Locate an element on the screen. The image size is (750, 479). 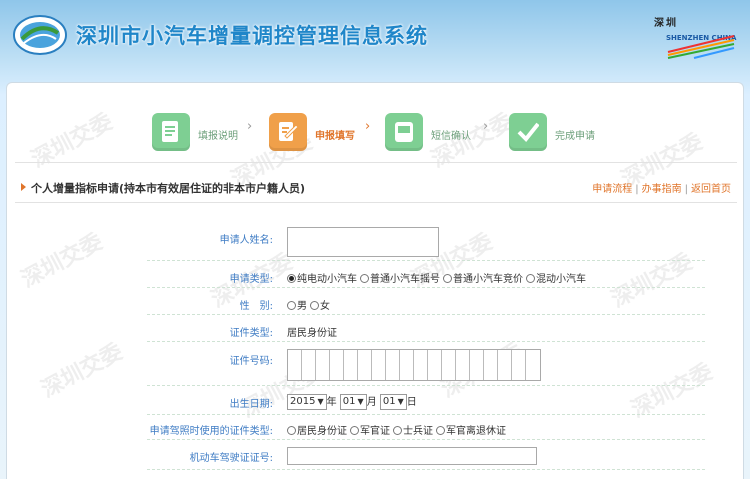
link-apply-flow: 申请流程 is located at coordinates (612, 189).